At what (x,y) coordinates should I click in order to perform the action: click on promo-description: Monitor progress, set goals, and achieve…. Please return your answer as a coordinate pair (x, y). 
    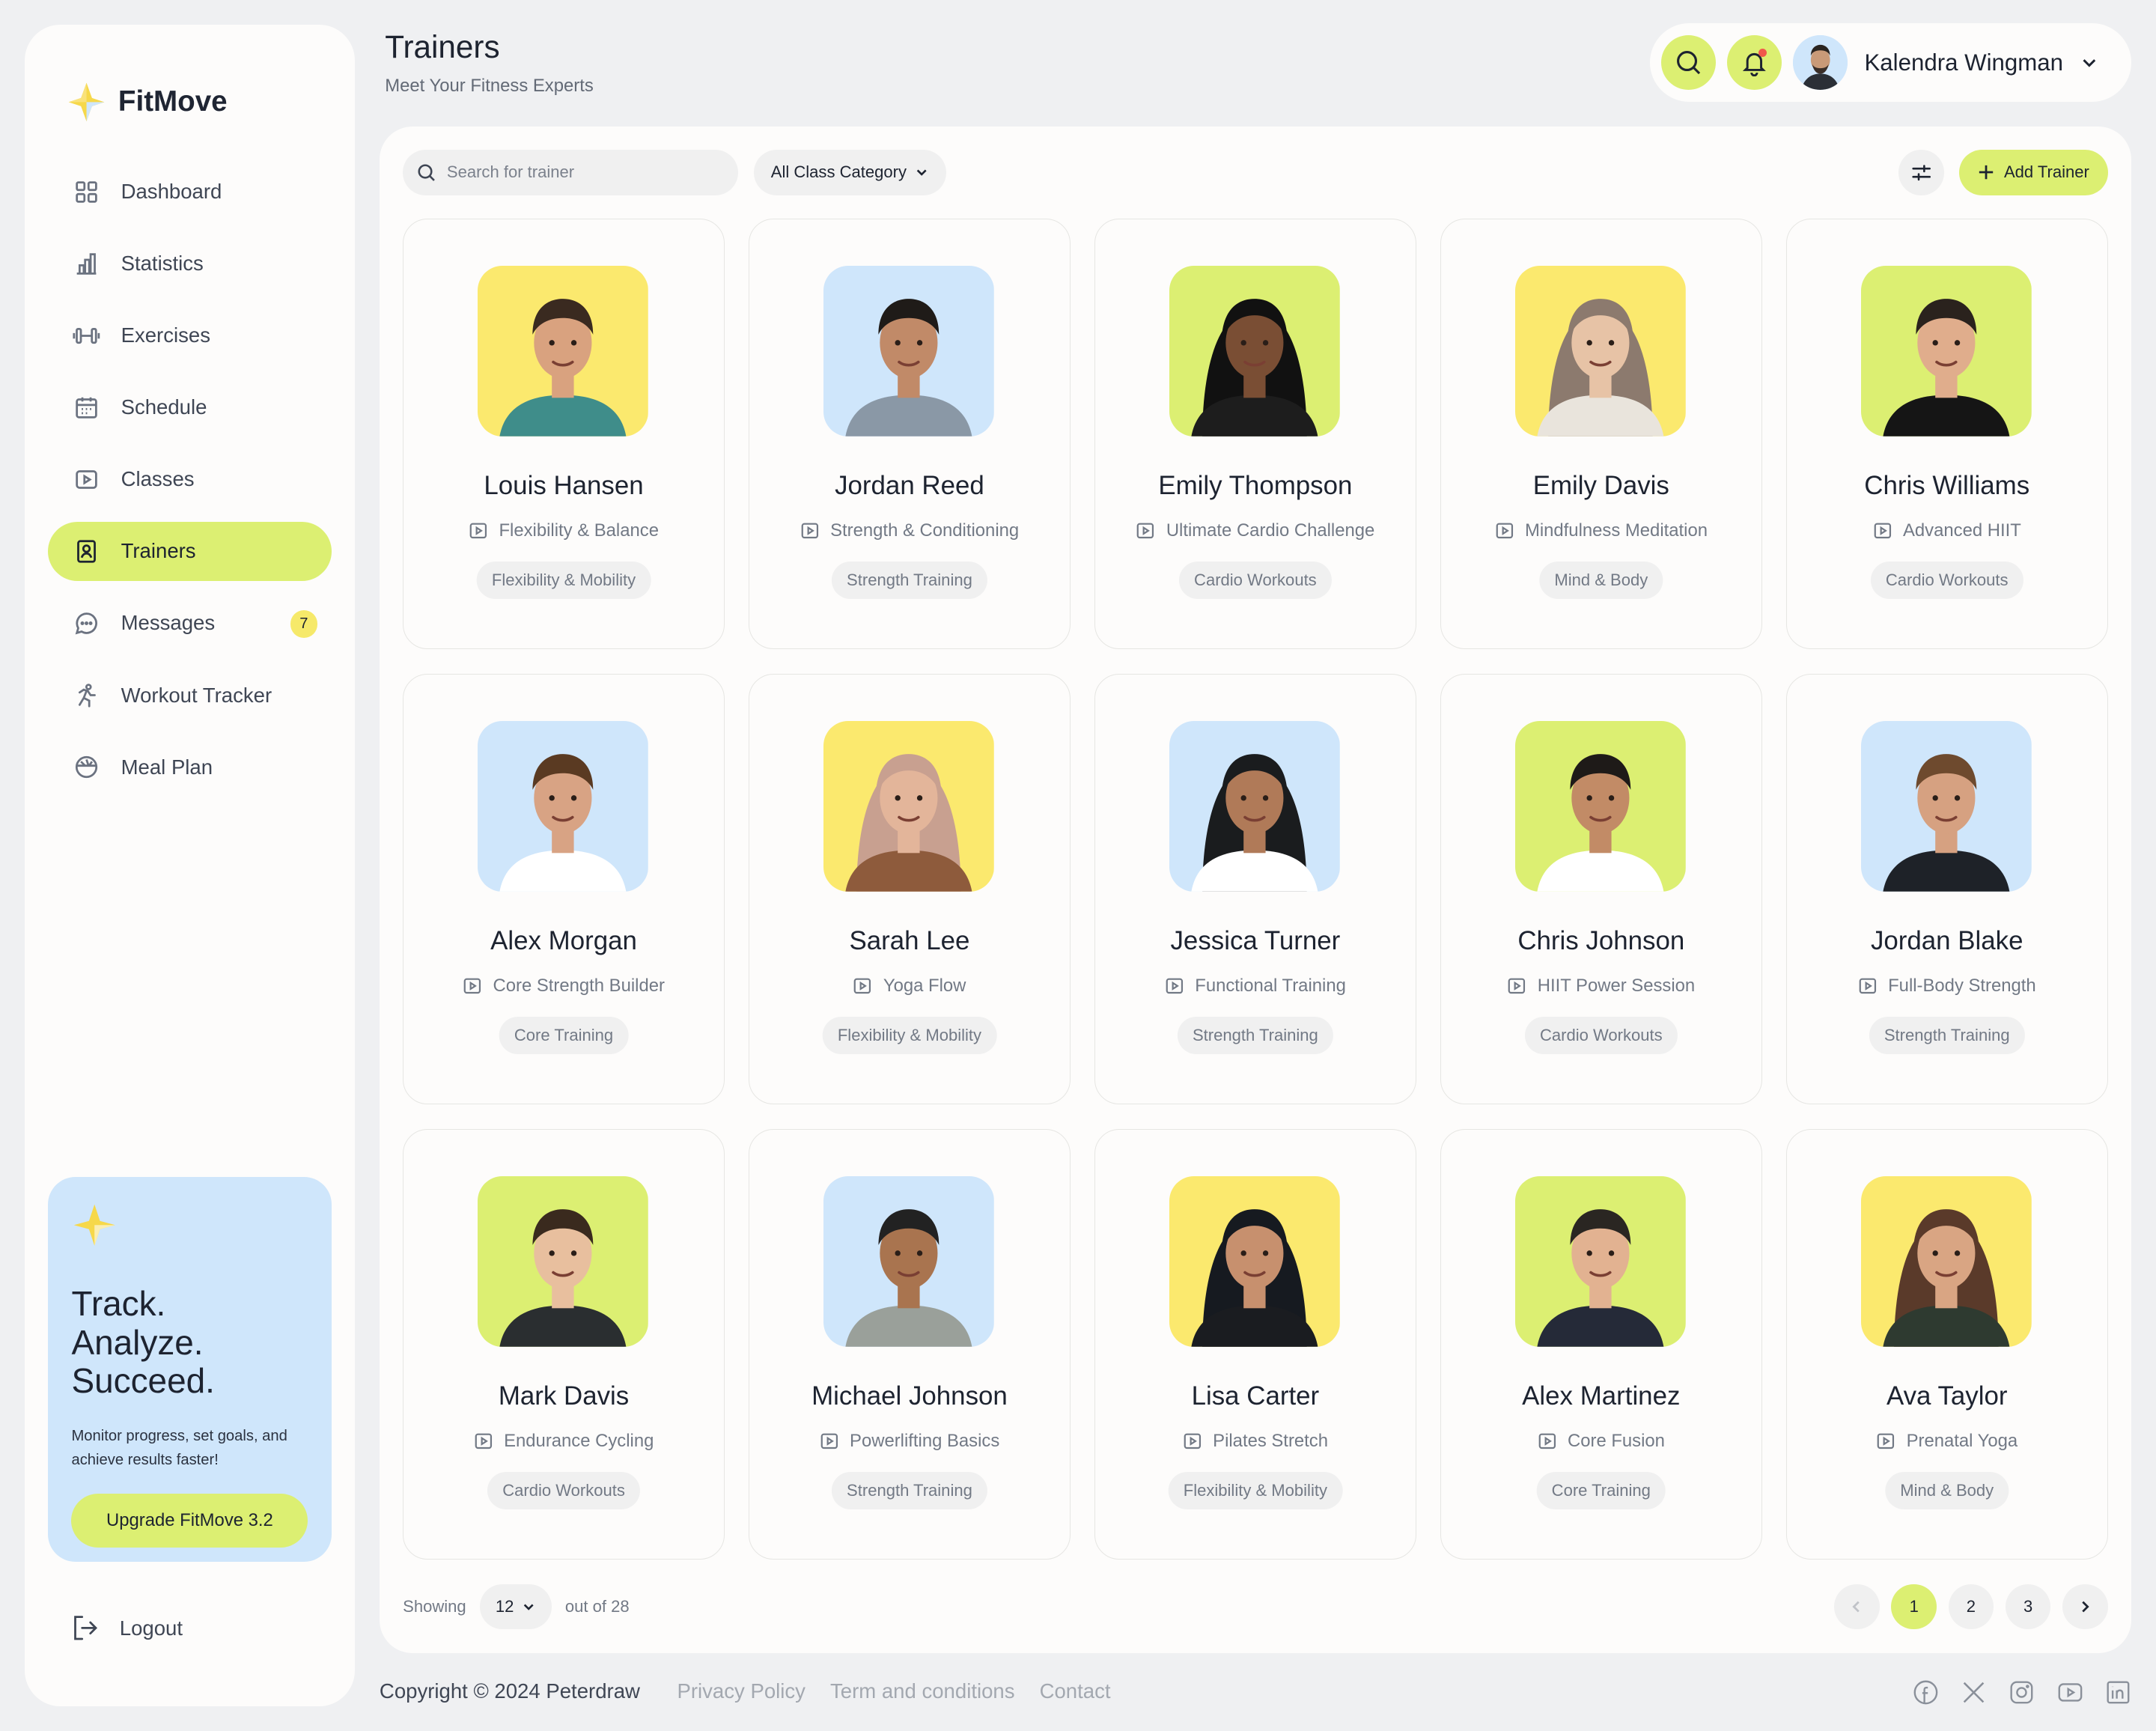
    Looking at the image, I should click on (179, 1448).